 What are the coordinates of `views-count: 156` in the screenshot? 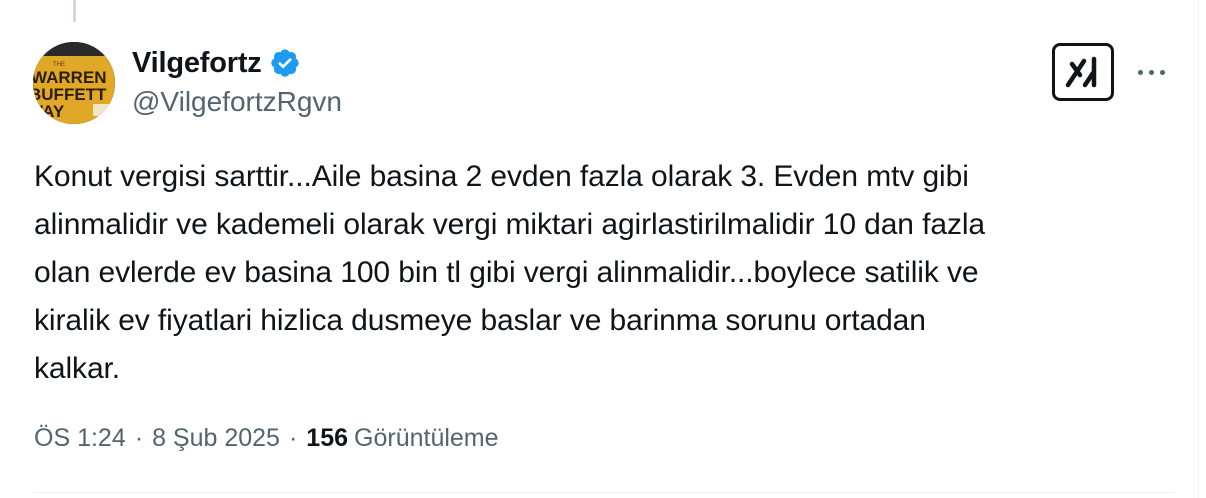 It's located at (327, 438).